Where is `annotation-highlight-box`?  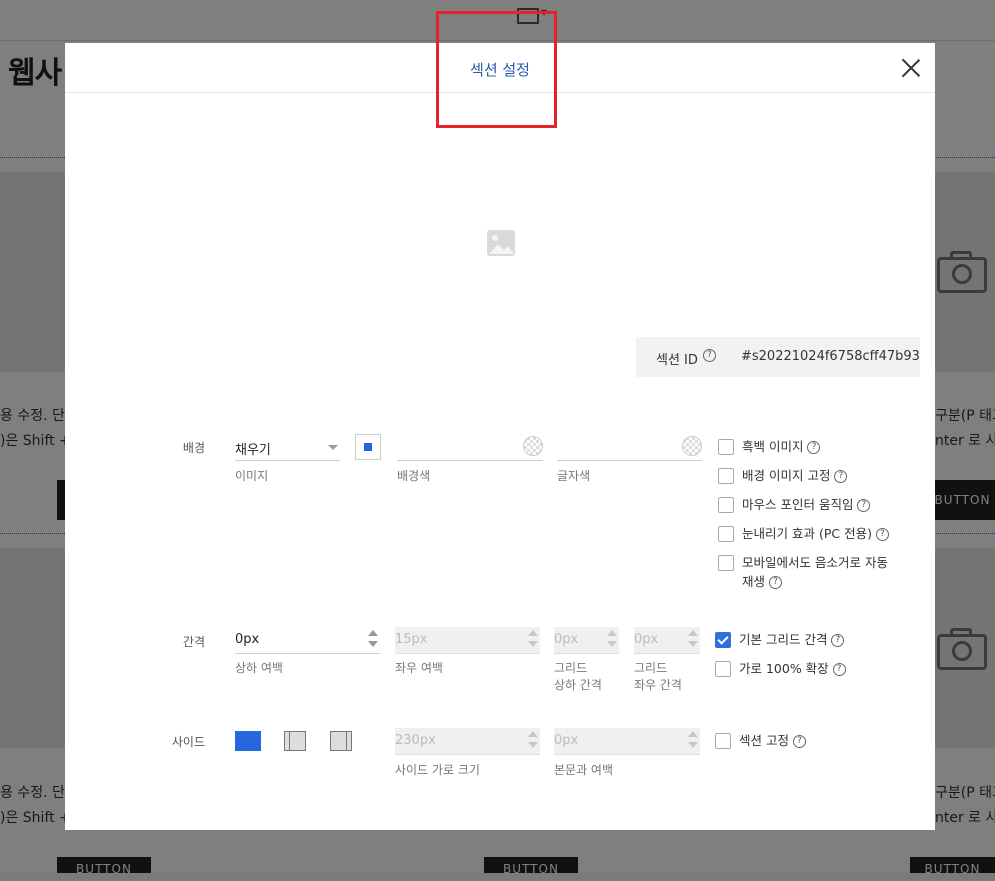 annotation-highlight-box is located at coordinates (496, 69).